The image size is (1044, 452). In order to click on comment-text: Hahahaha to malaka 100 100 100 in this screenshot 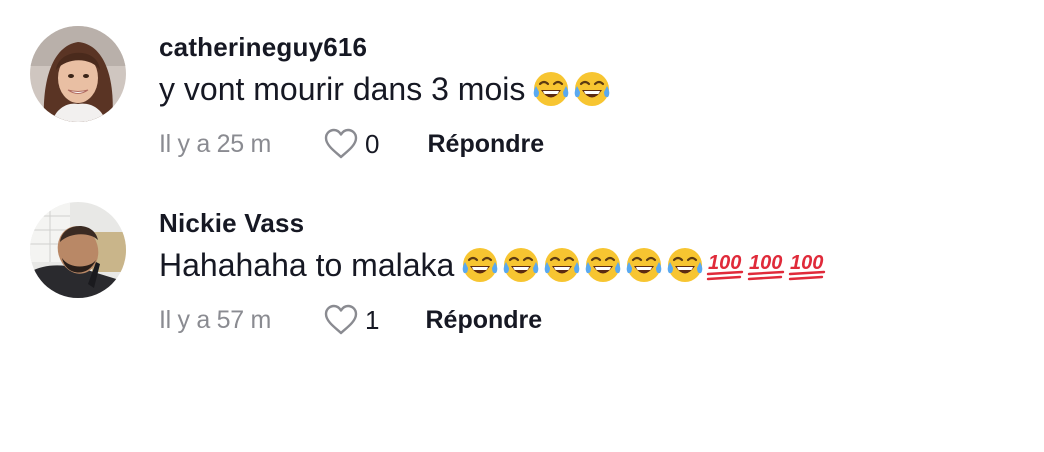, I will do `click(494, 265)`.